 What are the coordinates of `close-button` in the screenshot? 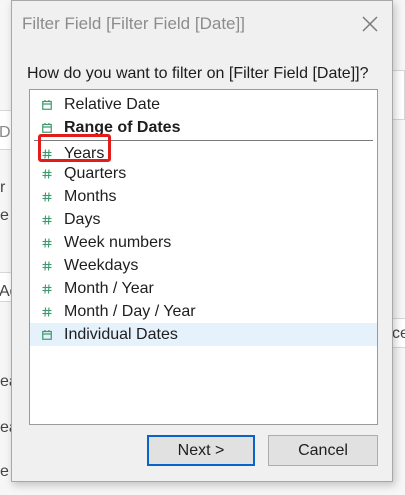 It's located at (370, 24).